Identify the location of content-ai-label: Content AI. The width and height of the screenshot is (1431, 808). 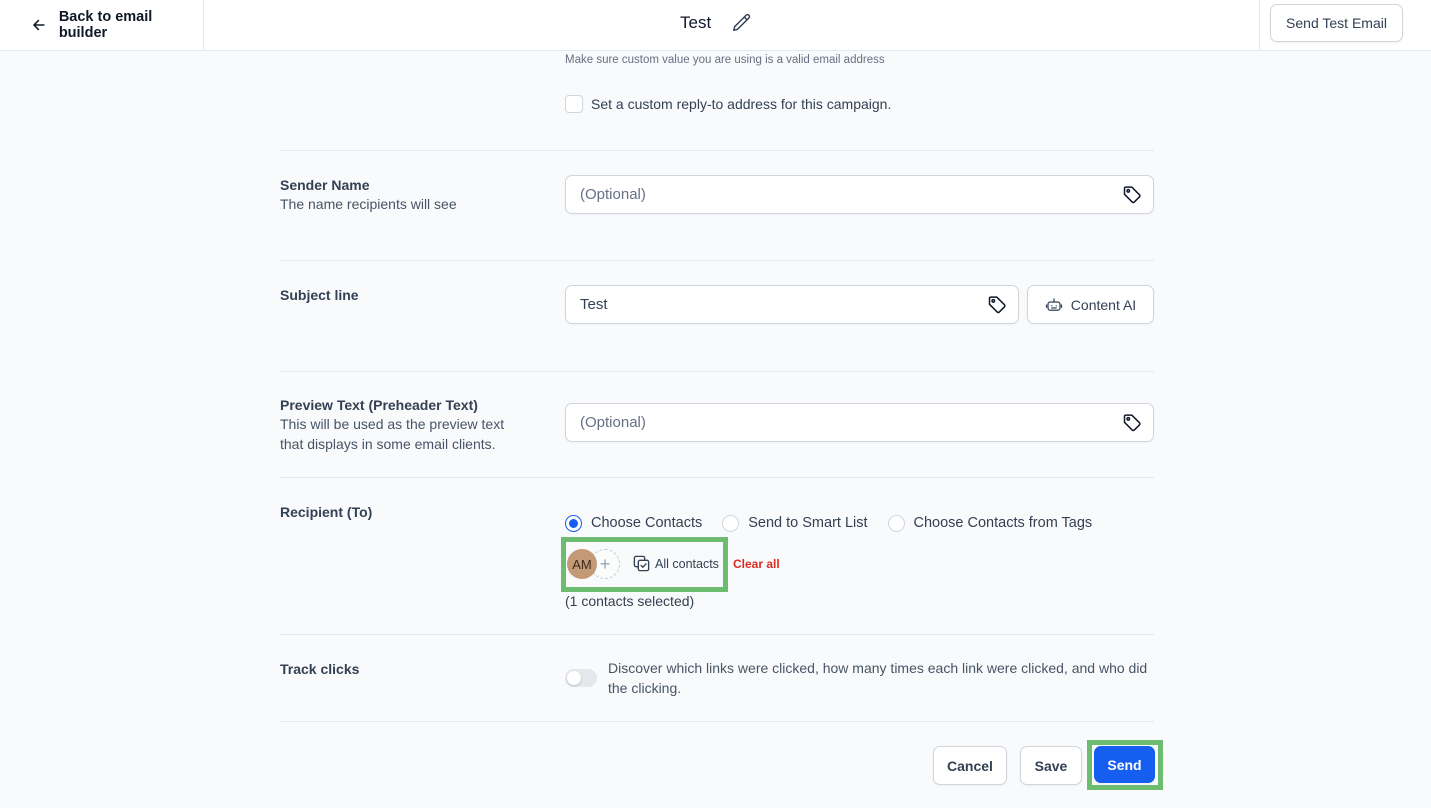
(1103, 304).